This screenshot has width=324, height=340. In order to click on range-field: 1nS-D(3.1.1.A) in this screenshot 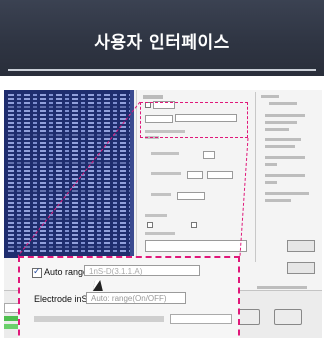, I will do `click(142, 270)`.